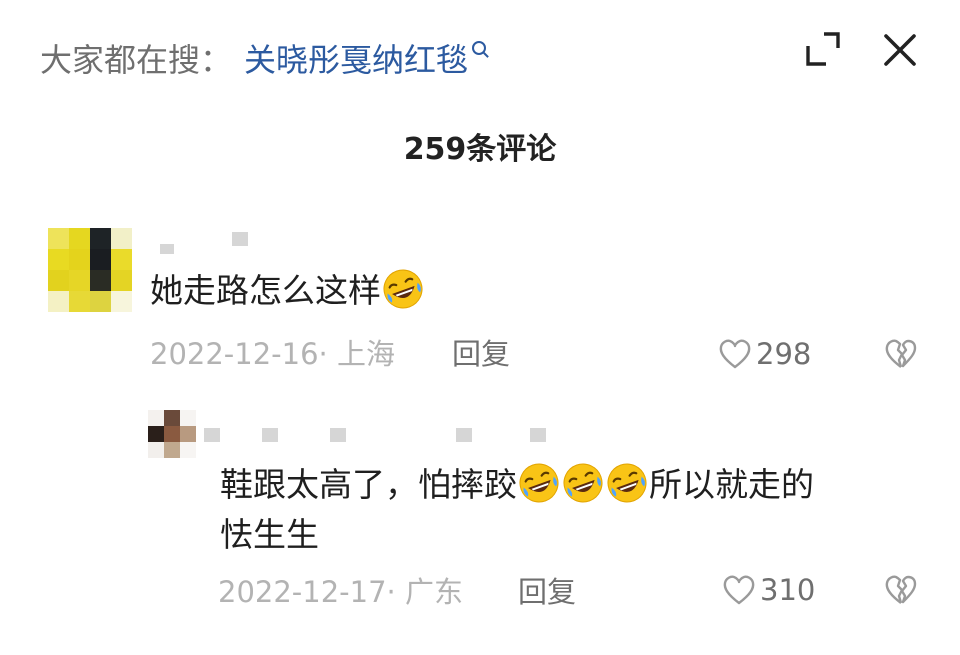  I want to click on like-button: 310, so click(768, 590).